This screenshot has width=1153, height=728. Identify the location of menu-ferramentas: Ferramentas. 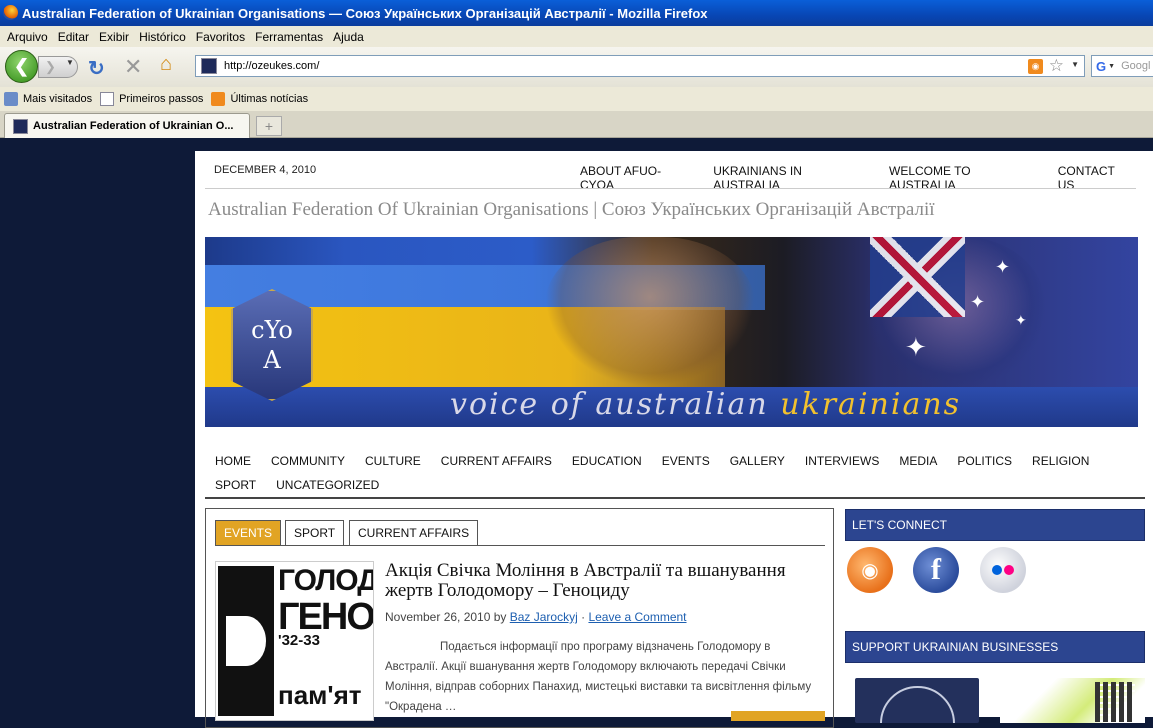
(289, 37).